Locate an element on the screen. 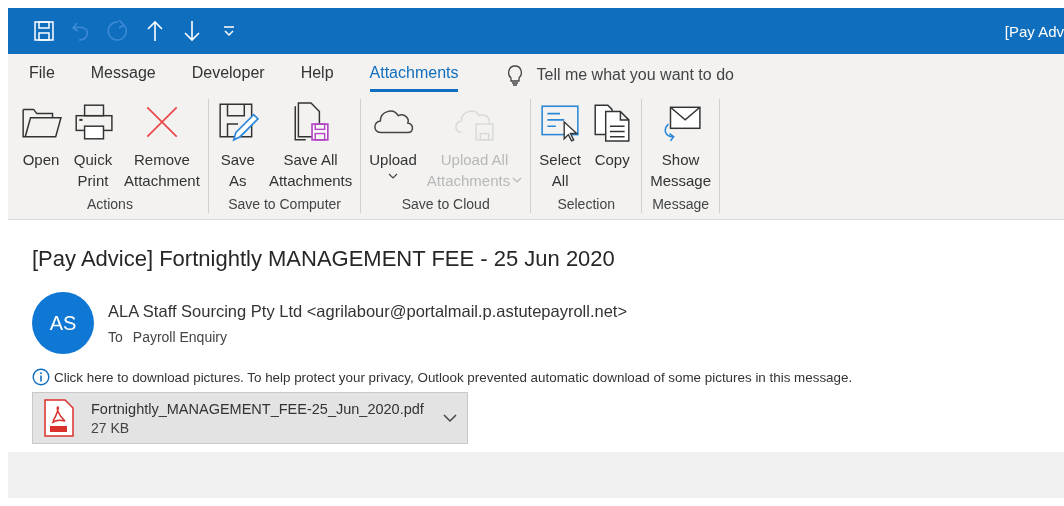  ribbon-button: Select All is located at coordinates (560, 147).